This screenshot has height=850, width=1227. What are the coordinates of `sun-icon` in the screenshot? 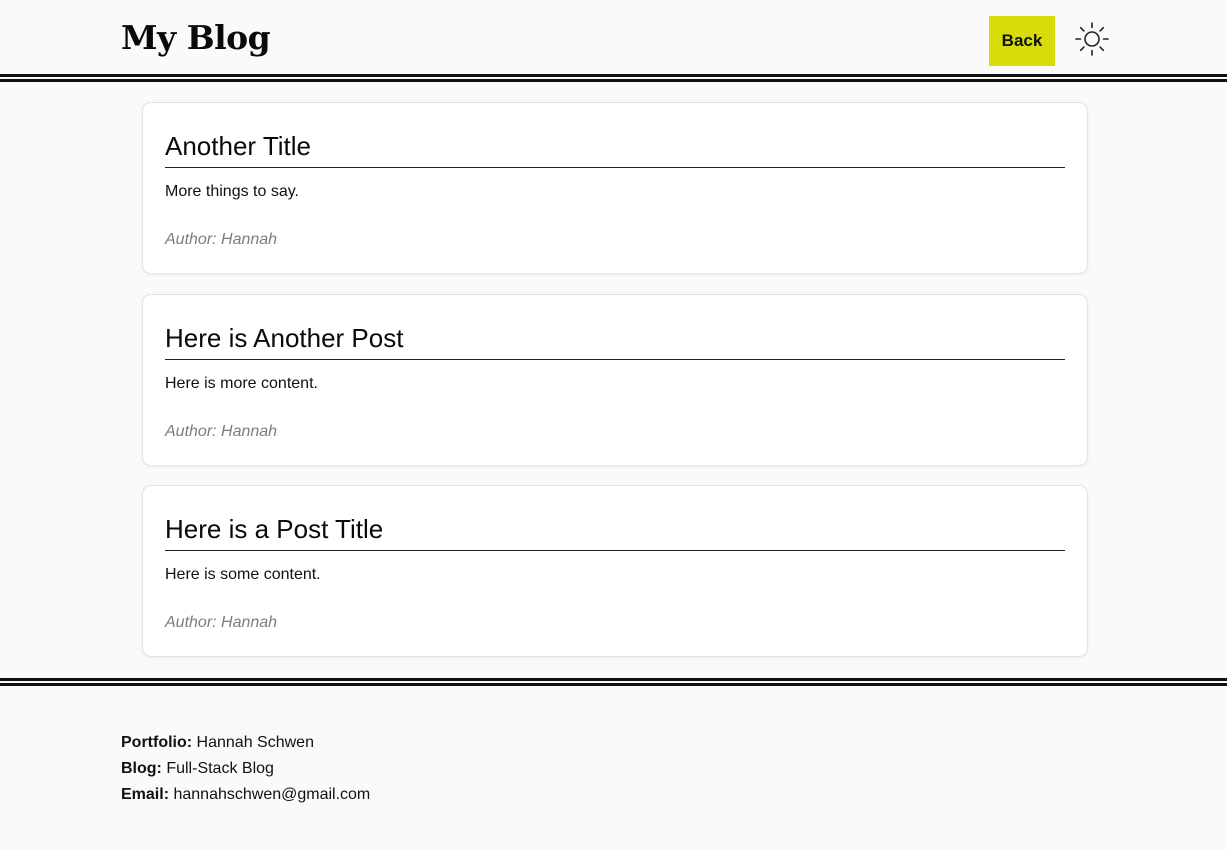 It's located at (1092, 39).